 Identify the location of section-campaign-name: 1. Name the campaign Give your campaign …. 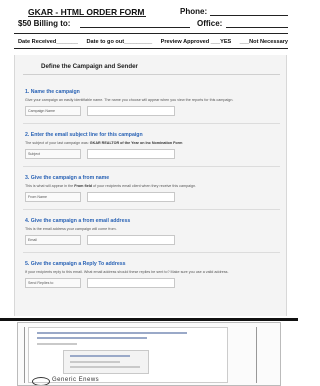
(152, 102).